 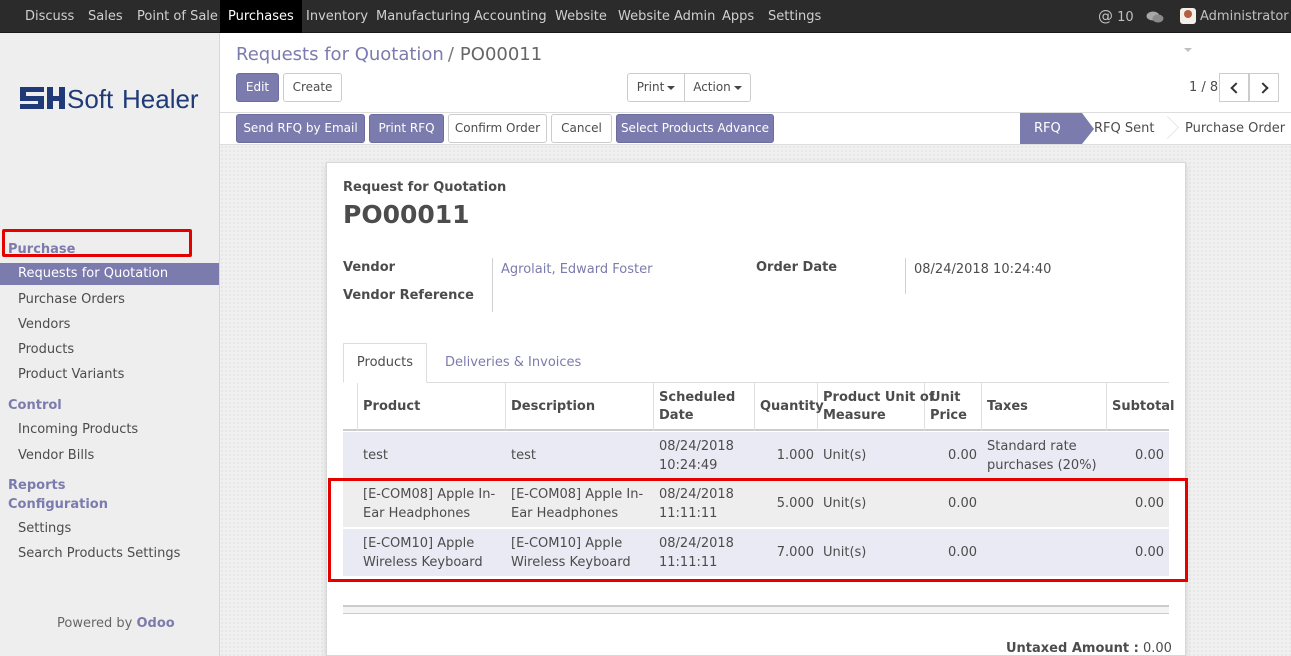 I want to click on action-dropdown: Action, so click(x=717, y=87).